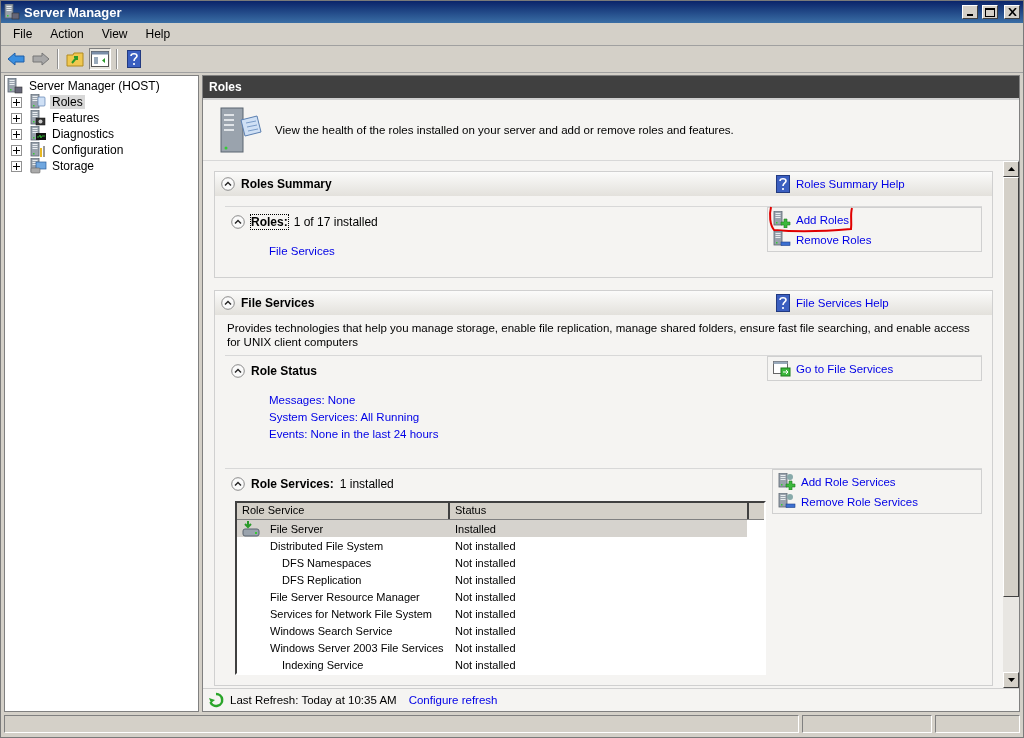 The height and width of the screenshot is (738, 1024). Describe the element at coordinates (515, 400) in the screenshot. I see `status-link: Messages: None` at that location.